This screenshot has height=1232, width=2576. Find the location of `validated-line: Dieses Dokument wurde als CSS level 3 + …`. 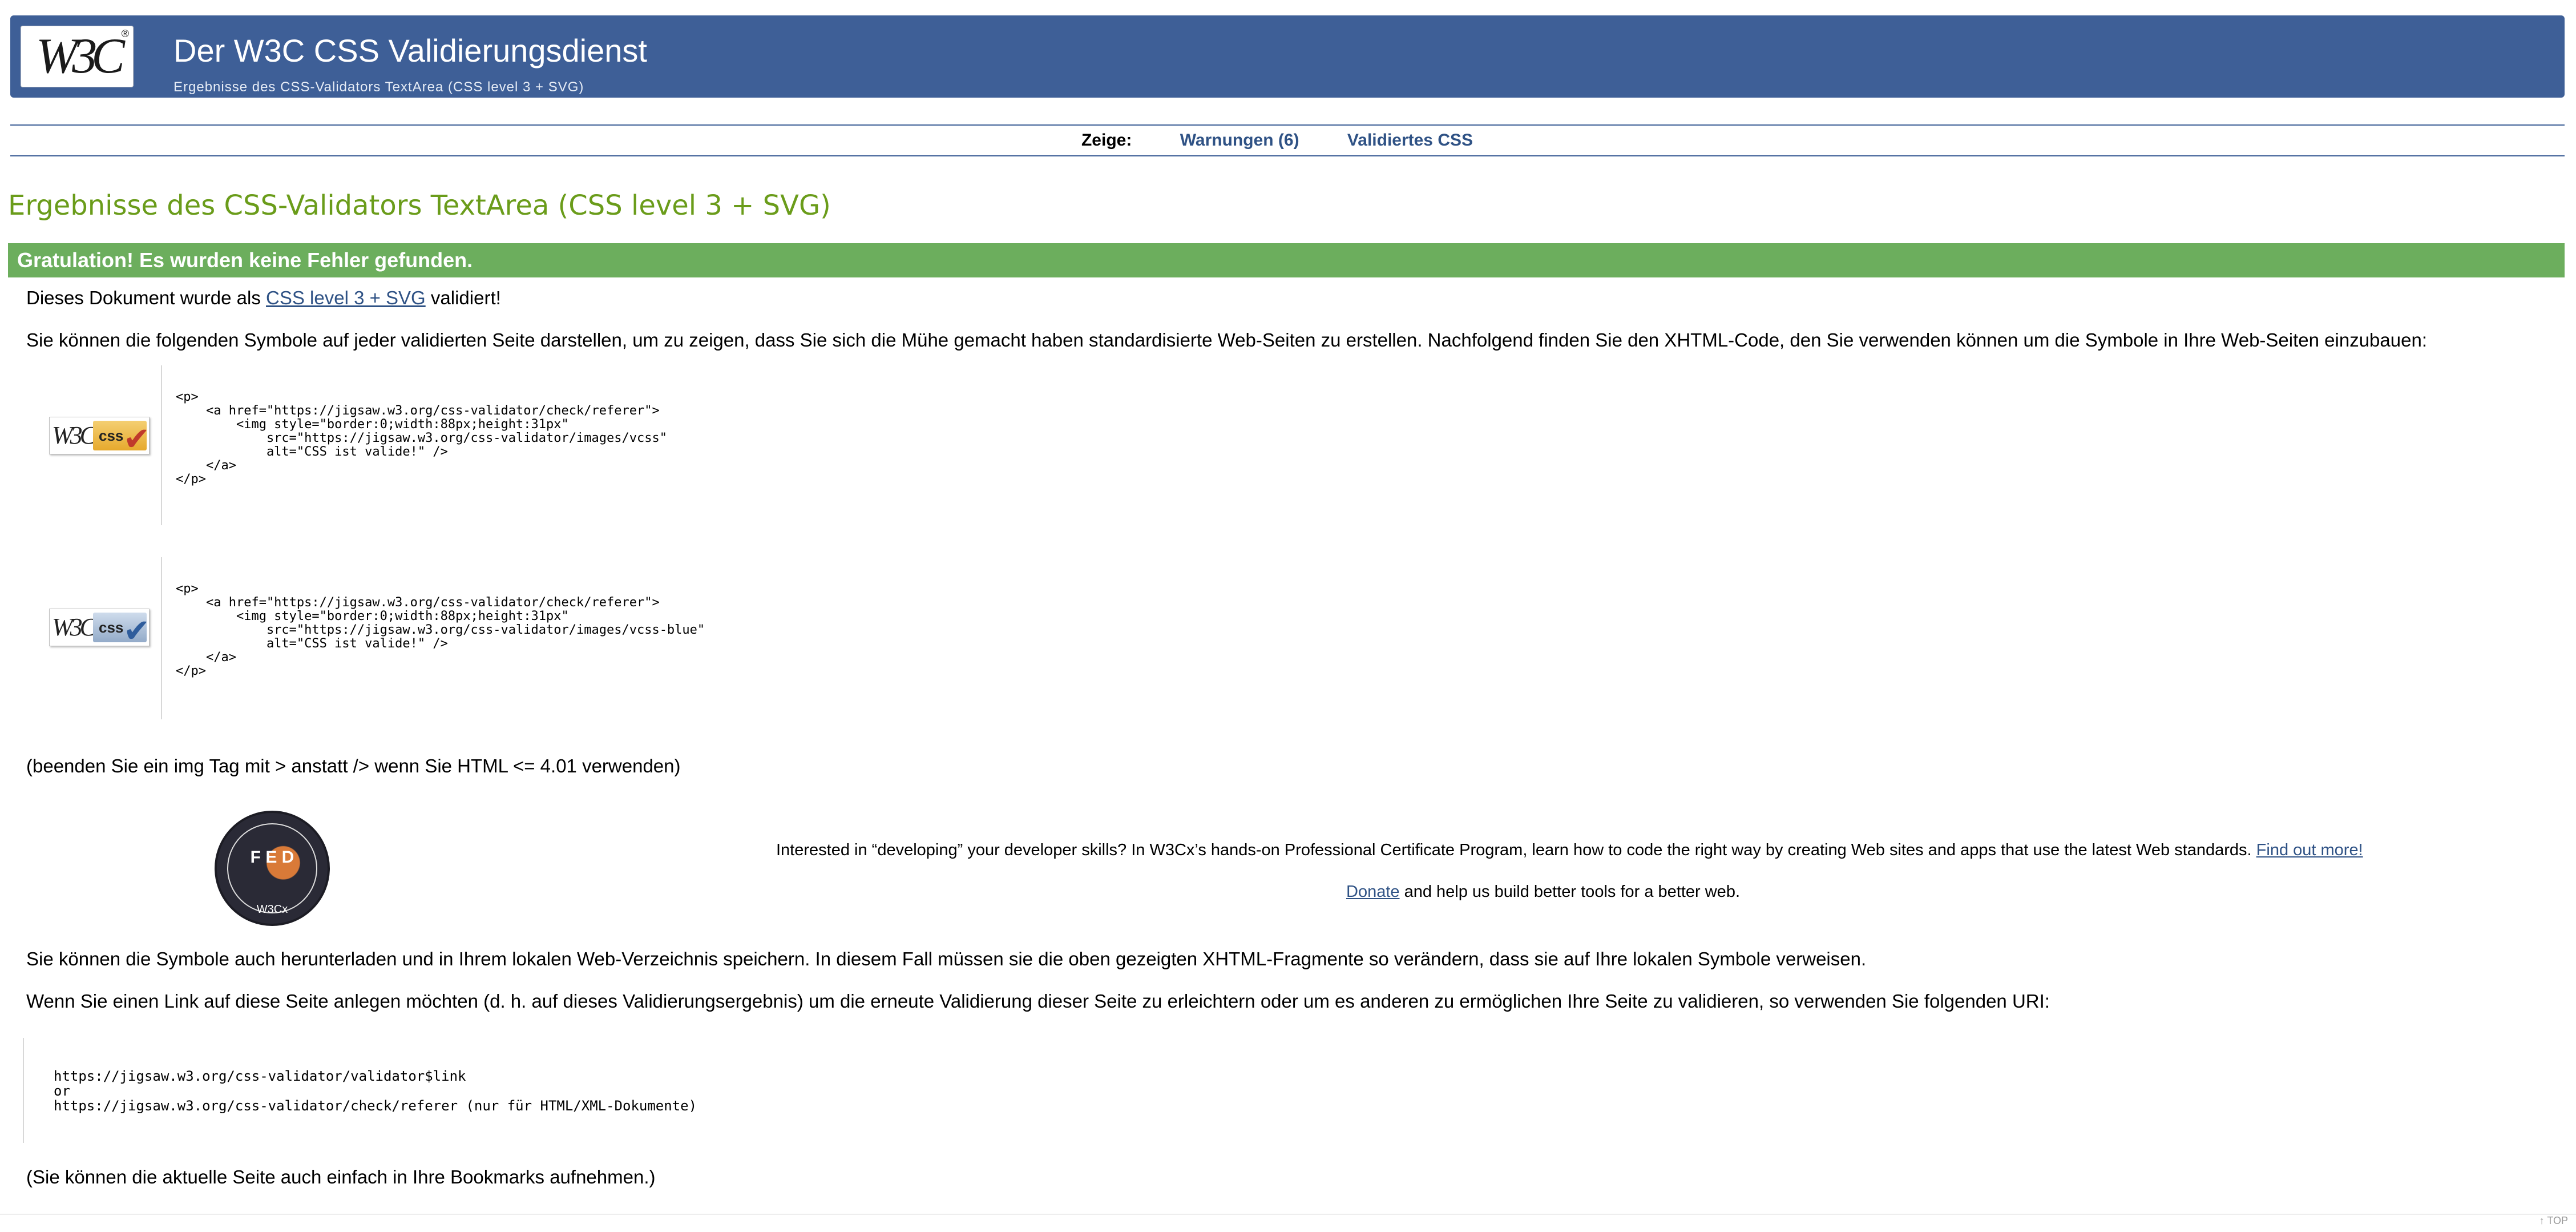

validated-line: Dieses Dokument wurde als CSS level 3 + … is located at coordinates (263, 298).